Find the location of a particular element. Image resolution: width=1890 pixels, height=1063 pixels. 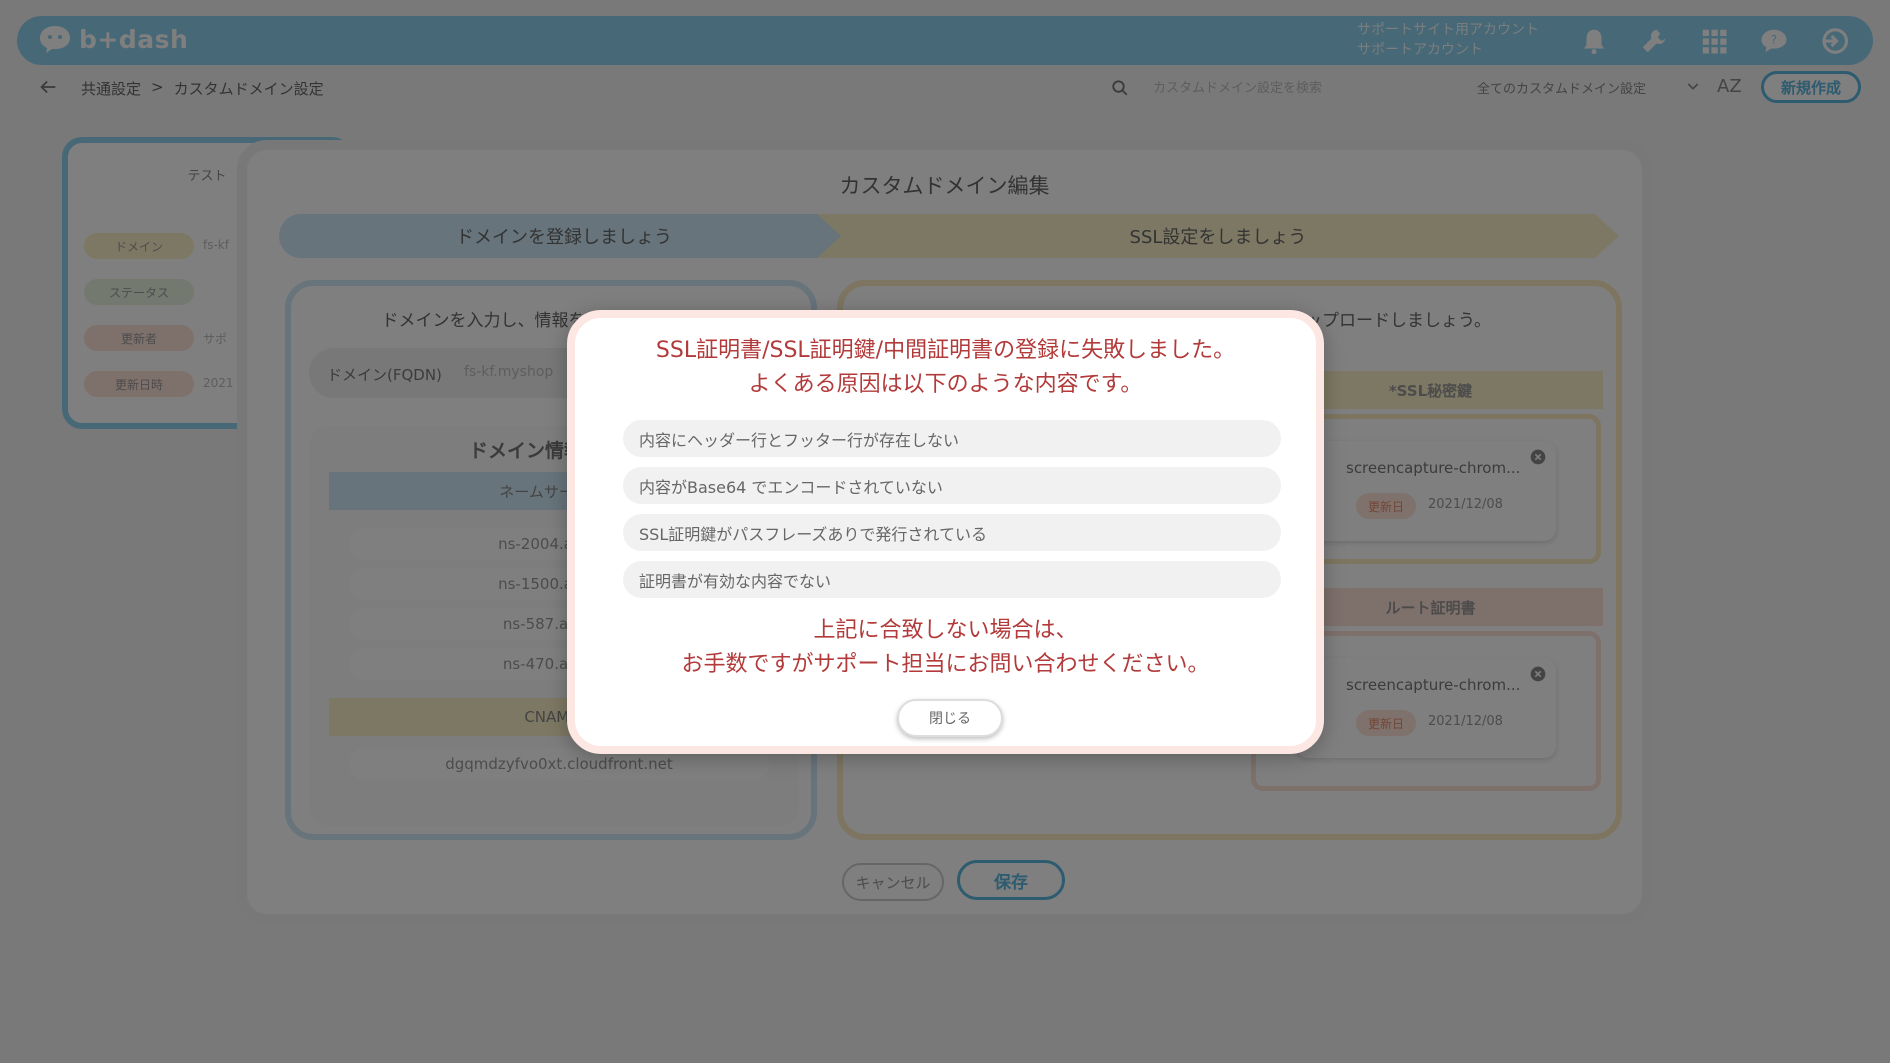

close-button: 閉じる is located at coordinates (950, 718).